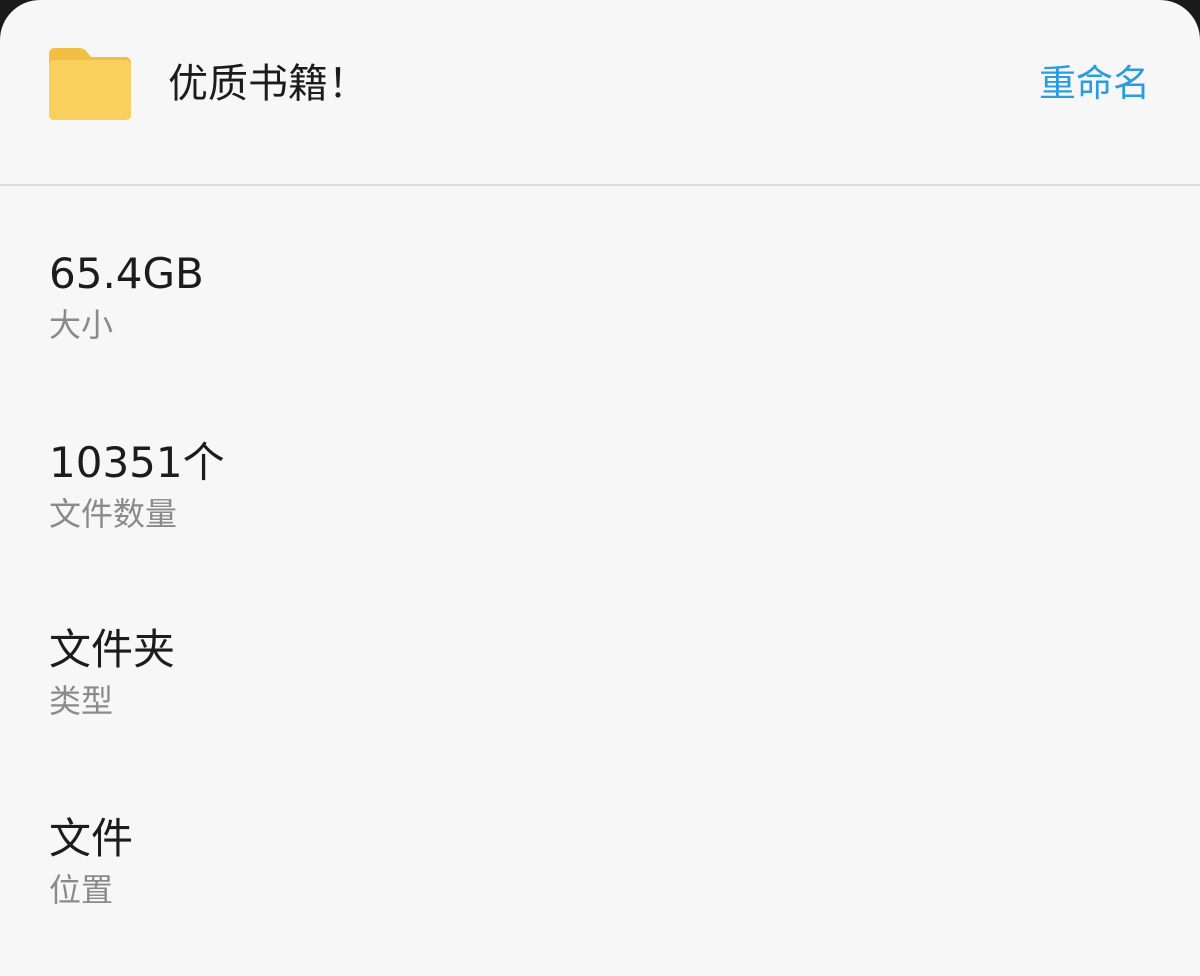  Describe the element at coordinates (113, 514) in the screenshot. I see `detail-label: 文件数量` at that location.